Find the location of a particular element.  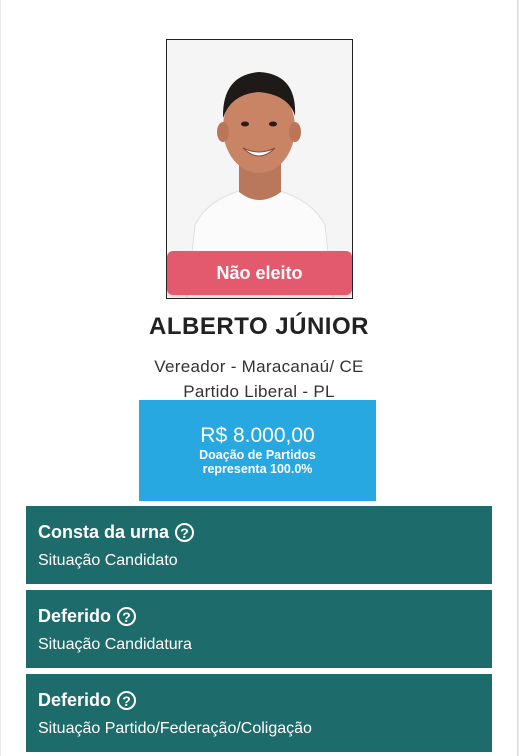

info-box-urna: Consta da urna ? Situação Candidato is located at coordinates (259, 545).